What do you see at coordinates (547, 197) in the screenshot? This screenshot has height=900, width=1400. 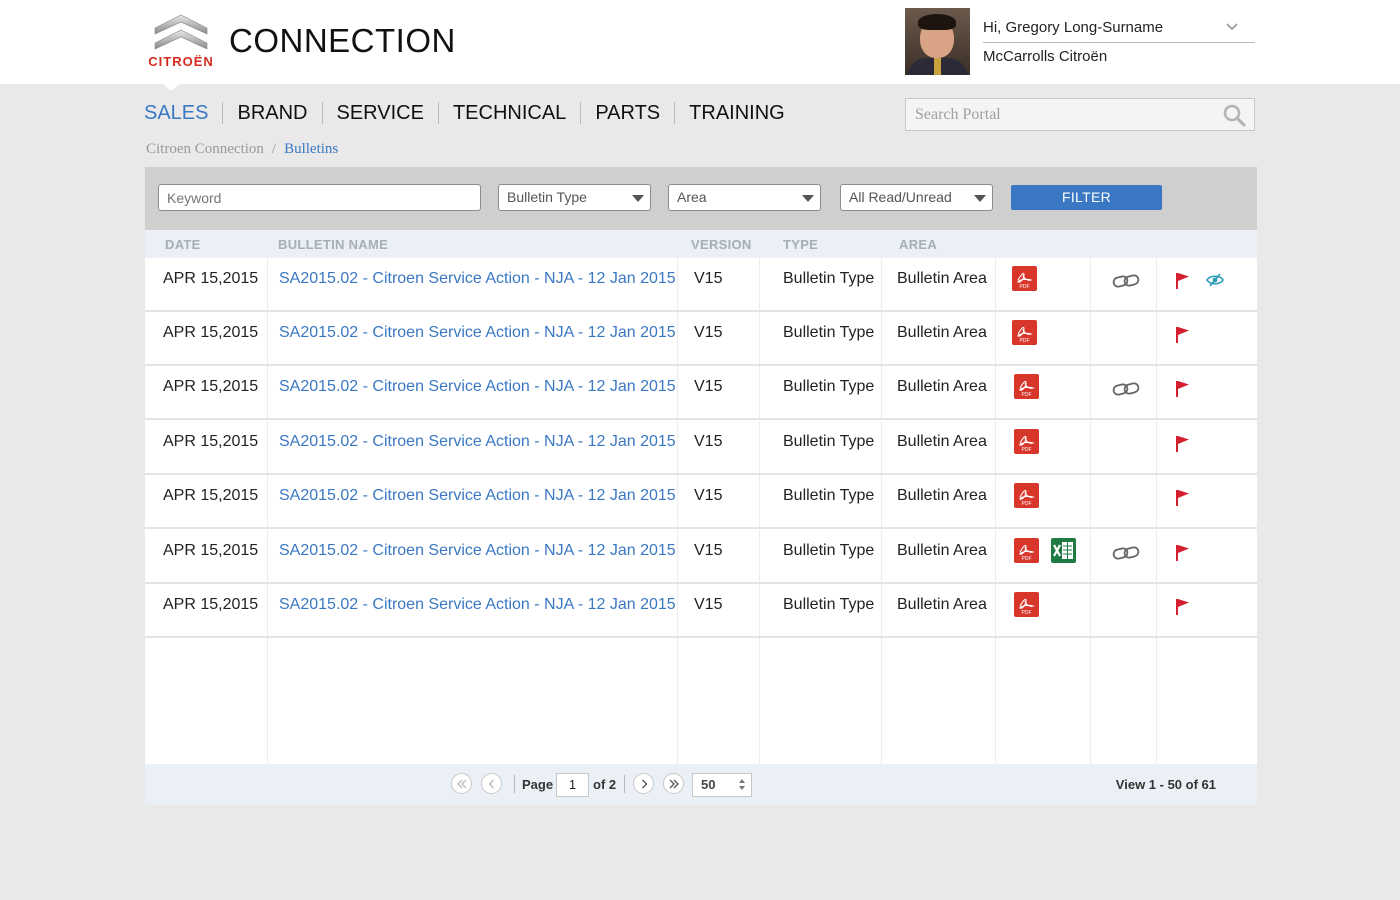 I see `bulletin-type-value: Bulletin Type` at bounding box center [547, 197].